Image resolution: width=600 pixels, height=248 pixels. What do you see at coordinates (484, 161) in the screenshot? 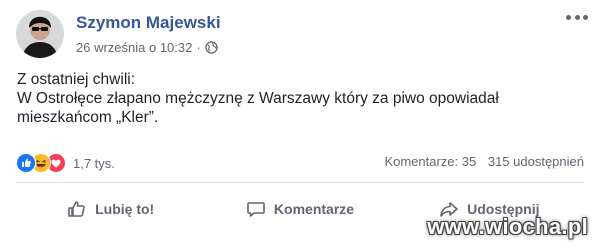
I see `post-stats: Komentarze: 35 315 udostępnień` at bounding box center [484, 161].